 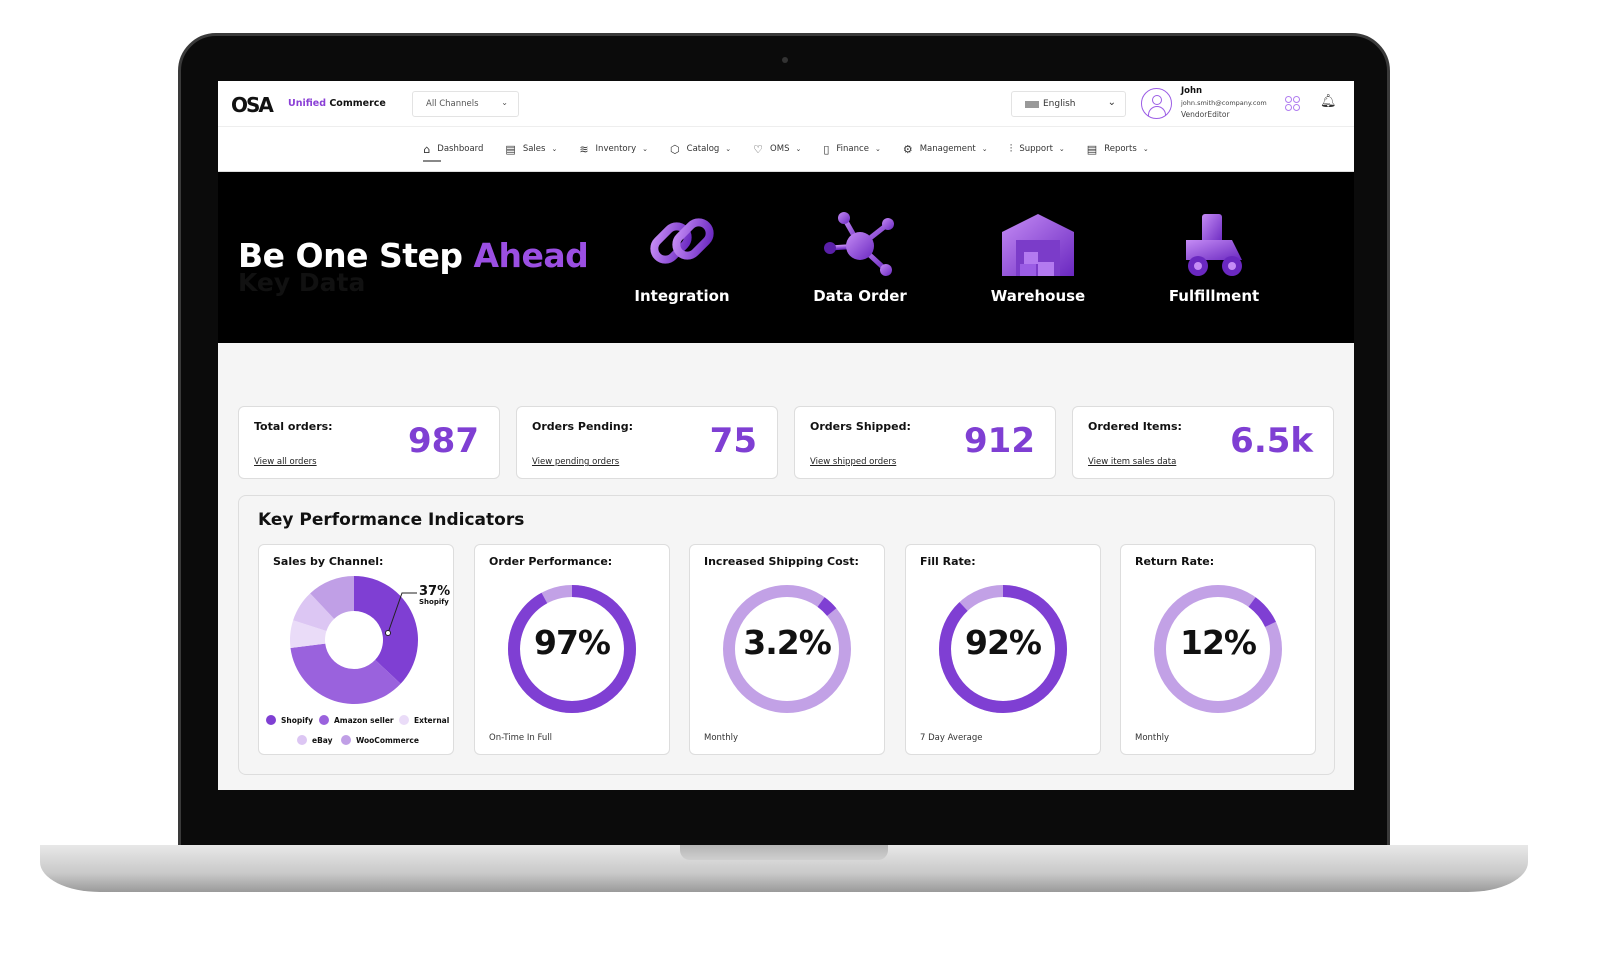 What do you see at coordinates (364, 720) in the screenshot?
I see `legend-label: Amazon seller` at bounding box center [364, 720].